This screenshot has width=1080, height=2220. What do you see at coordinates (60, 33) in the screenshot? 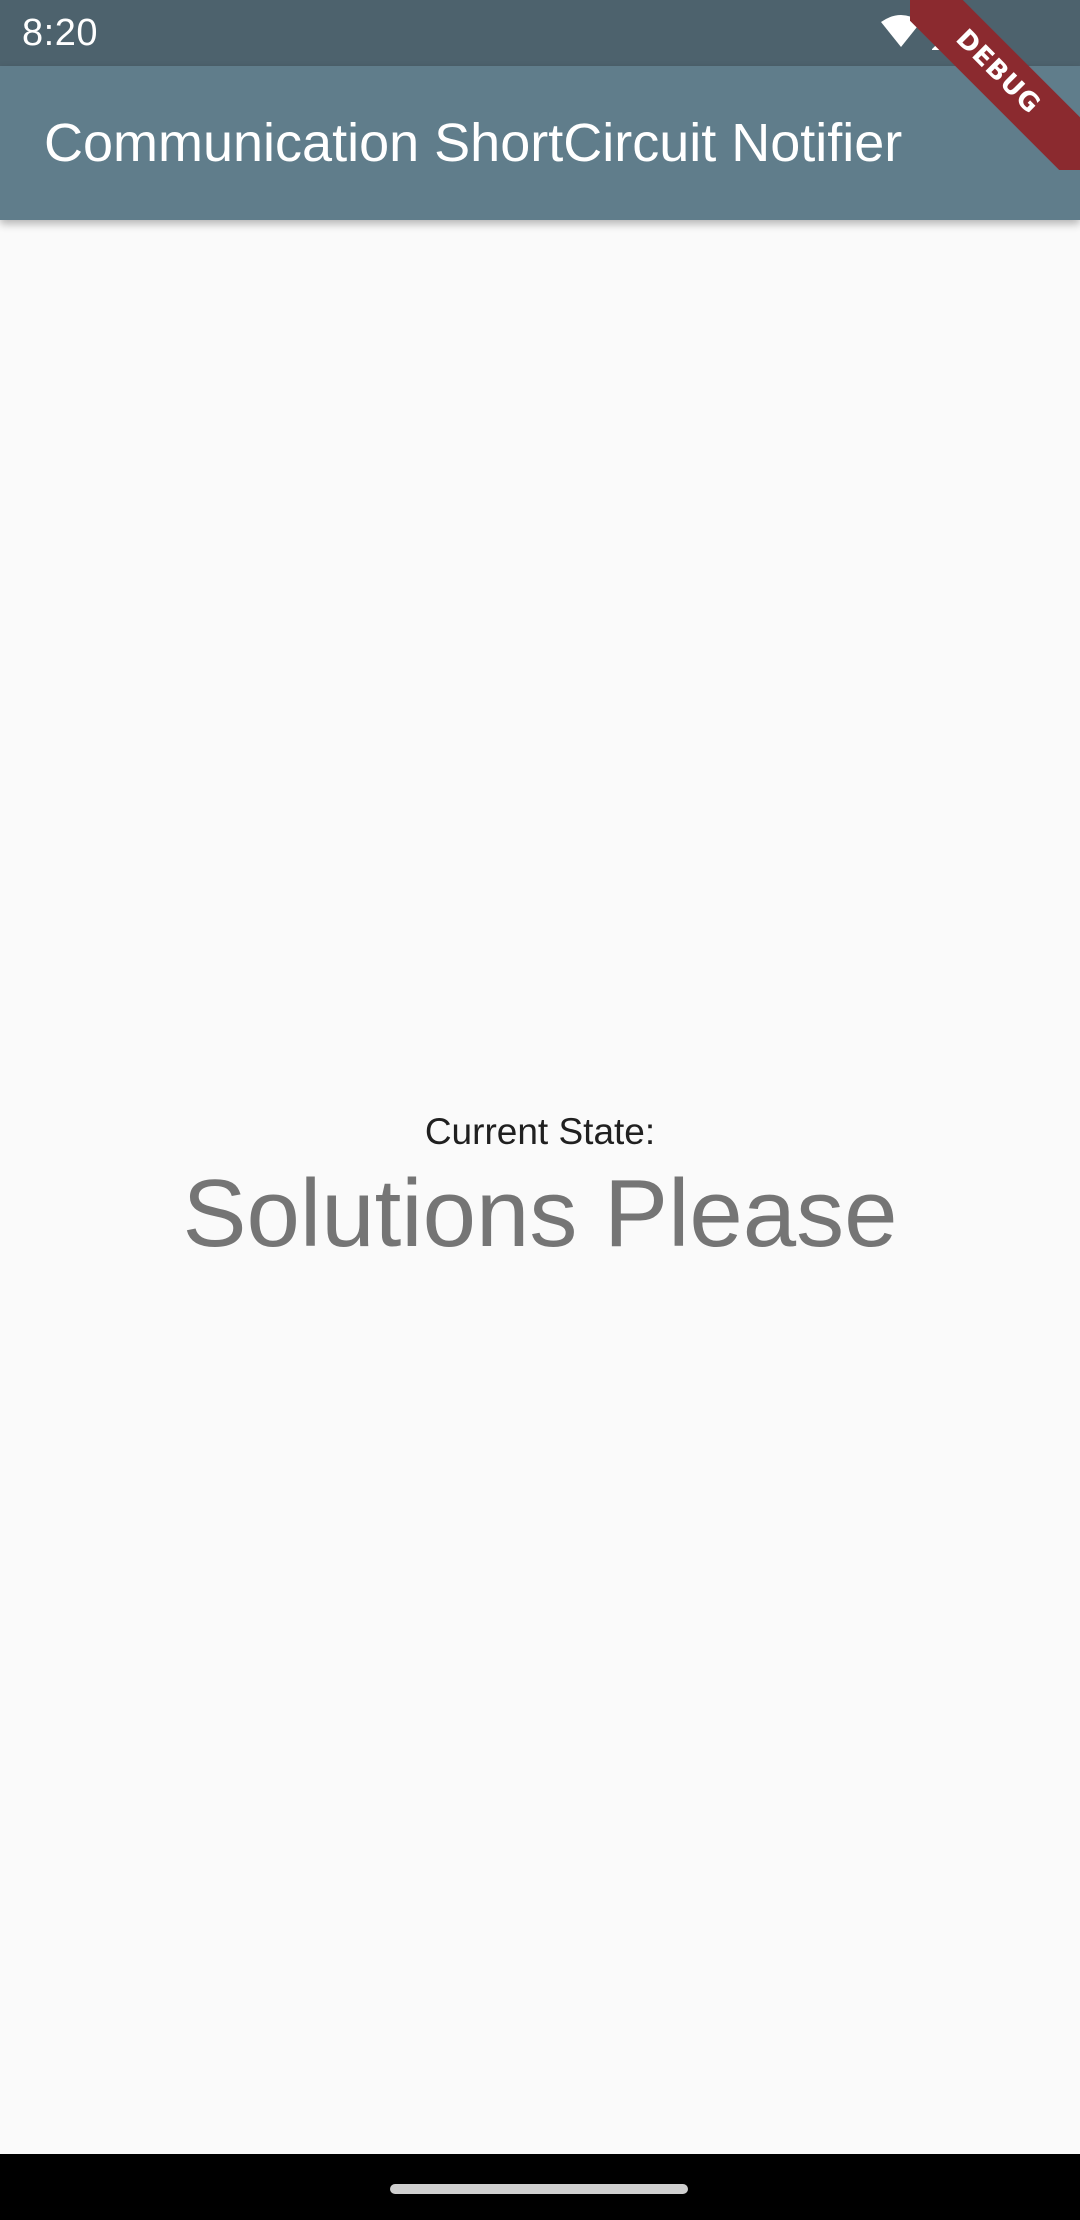
I see `status-time: 8:20` at bounding box center [60, 33].